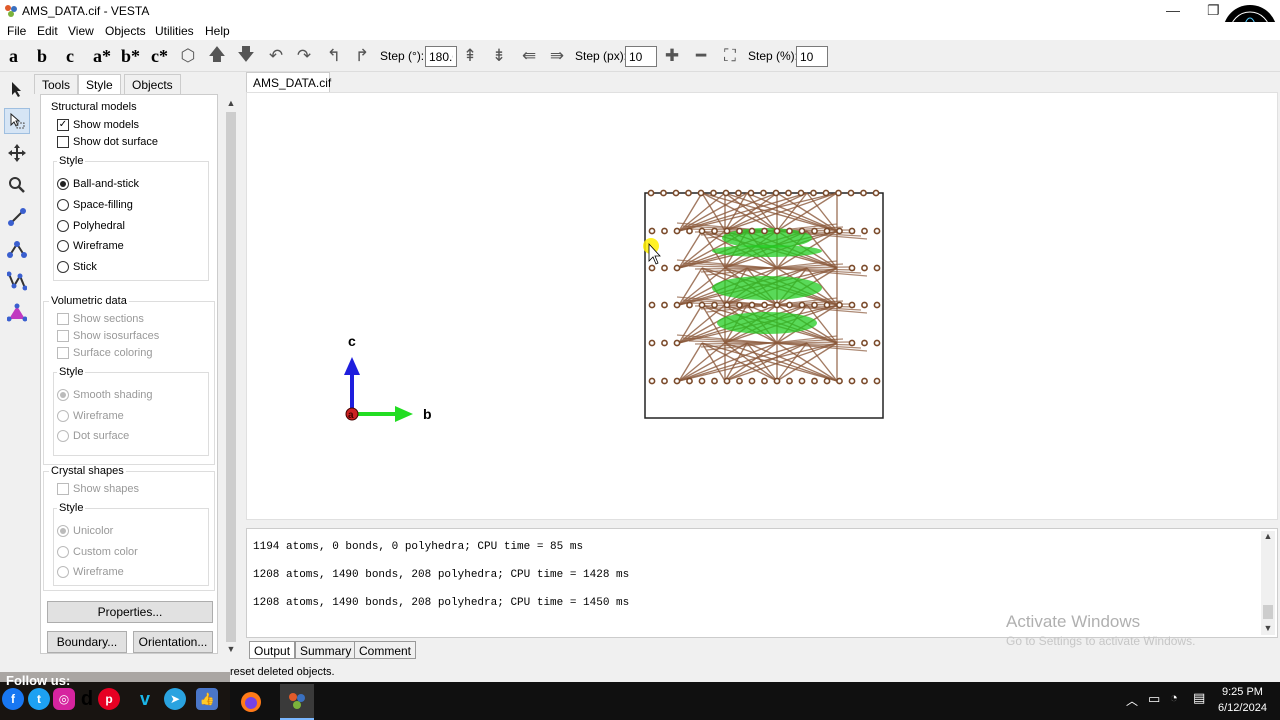 Image resolution: width=1280 pixels, height=720 pixels. Describe the element at coordinates (529, 56) in the screenshot. I see `move-left-icon: ⇚` at that location.